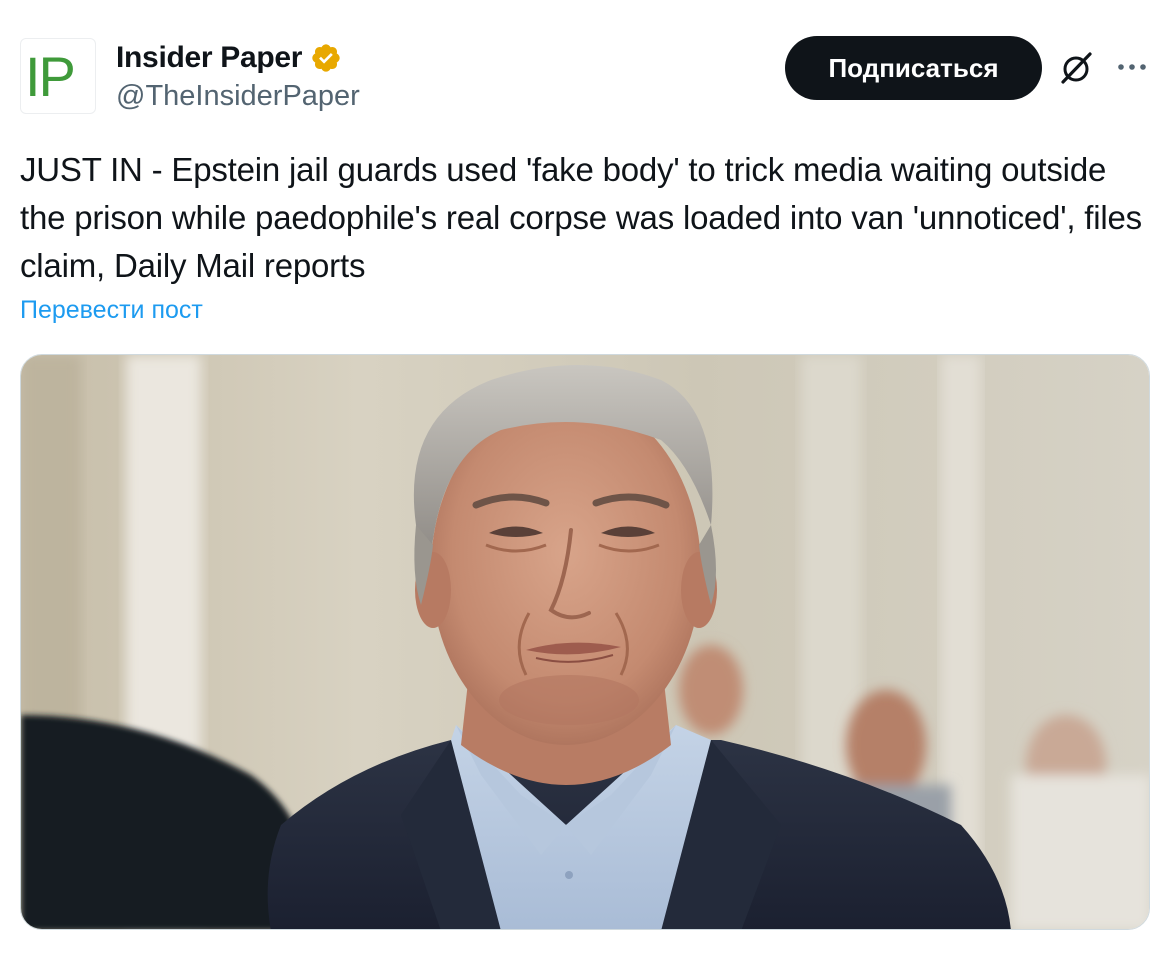 The width and height of the screenshot is (1172, 959). I want to click on author-name-row: Insider Paper, so click(229, 58).